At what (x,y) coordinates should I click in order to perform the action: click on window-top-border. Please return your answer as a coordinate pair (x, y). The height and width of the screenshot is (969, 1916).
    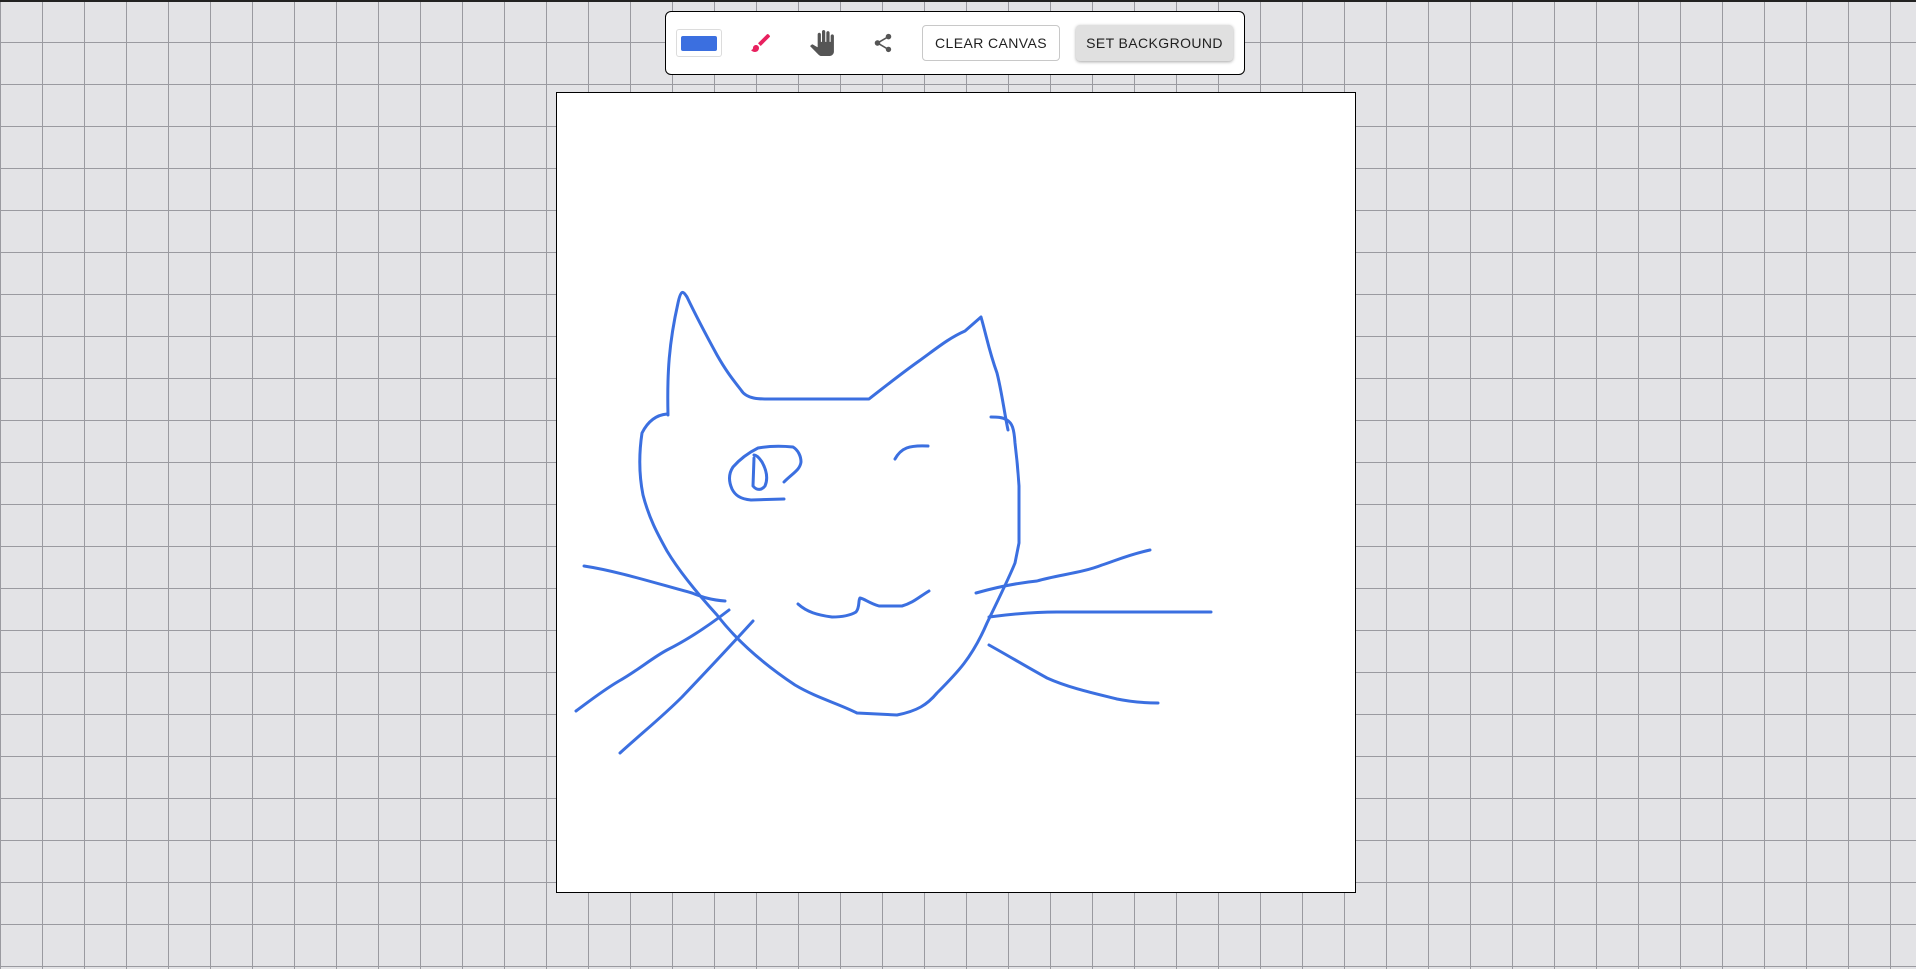
    Looking at the image, I should click on (958, 1).